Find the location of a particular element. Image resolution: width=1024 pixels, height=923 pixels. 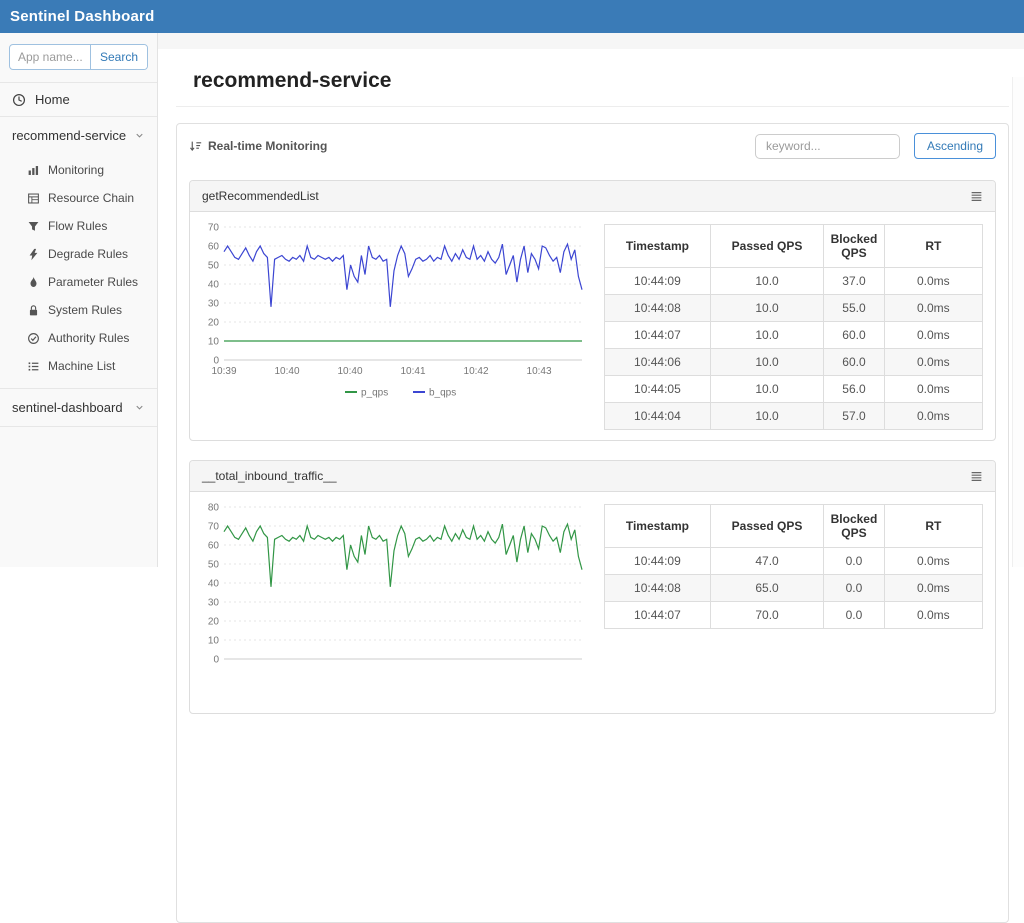

scrollbar-track is located at coordinates (1018, 322).